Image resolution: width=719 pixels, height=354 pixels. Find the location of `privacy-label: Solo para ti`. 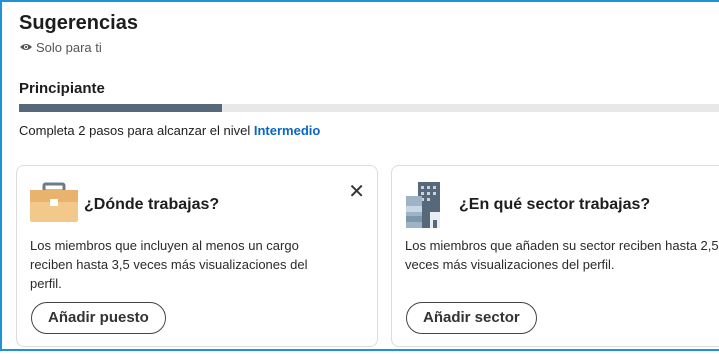

privacy-label: Solo para ti is located at coordinates (69, 47).